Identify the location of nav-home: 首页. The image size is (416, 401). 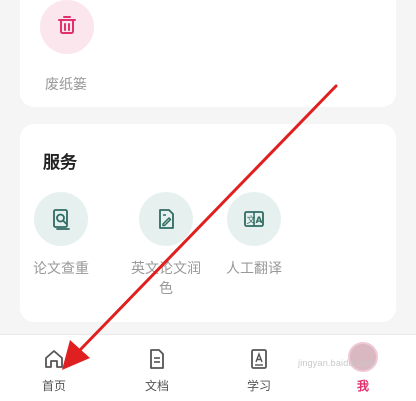
(54, 370).